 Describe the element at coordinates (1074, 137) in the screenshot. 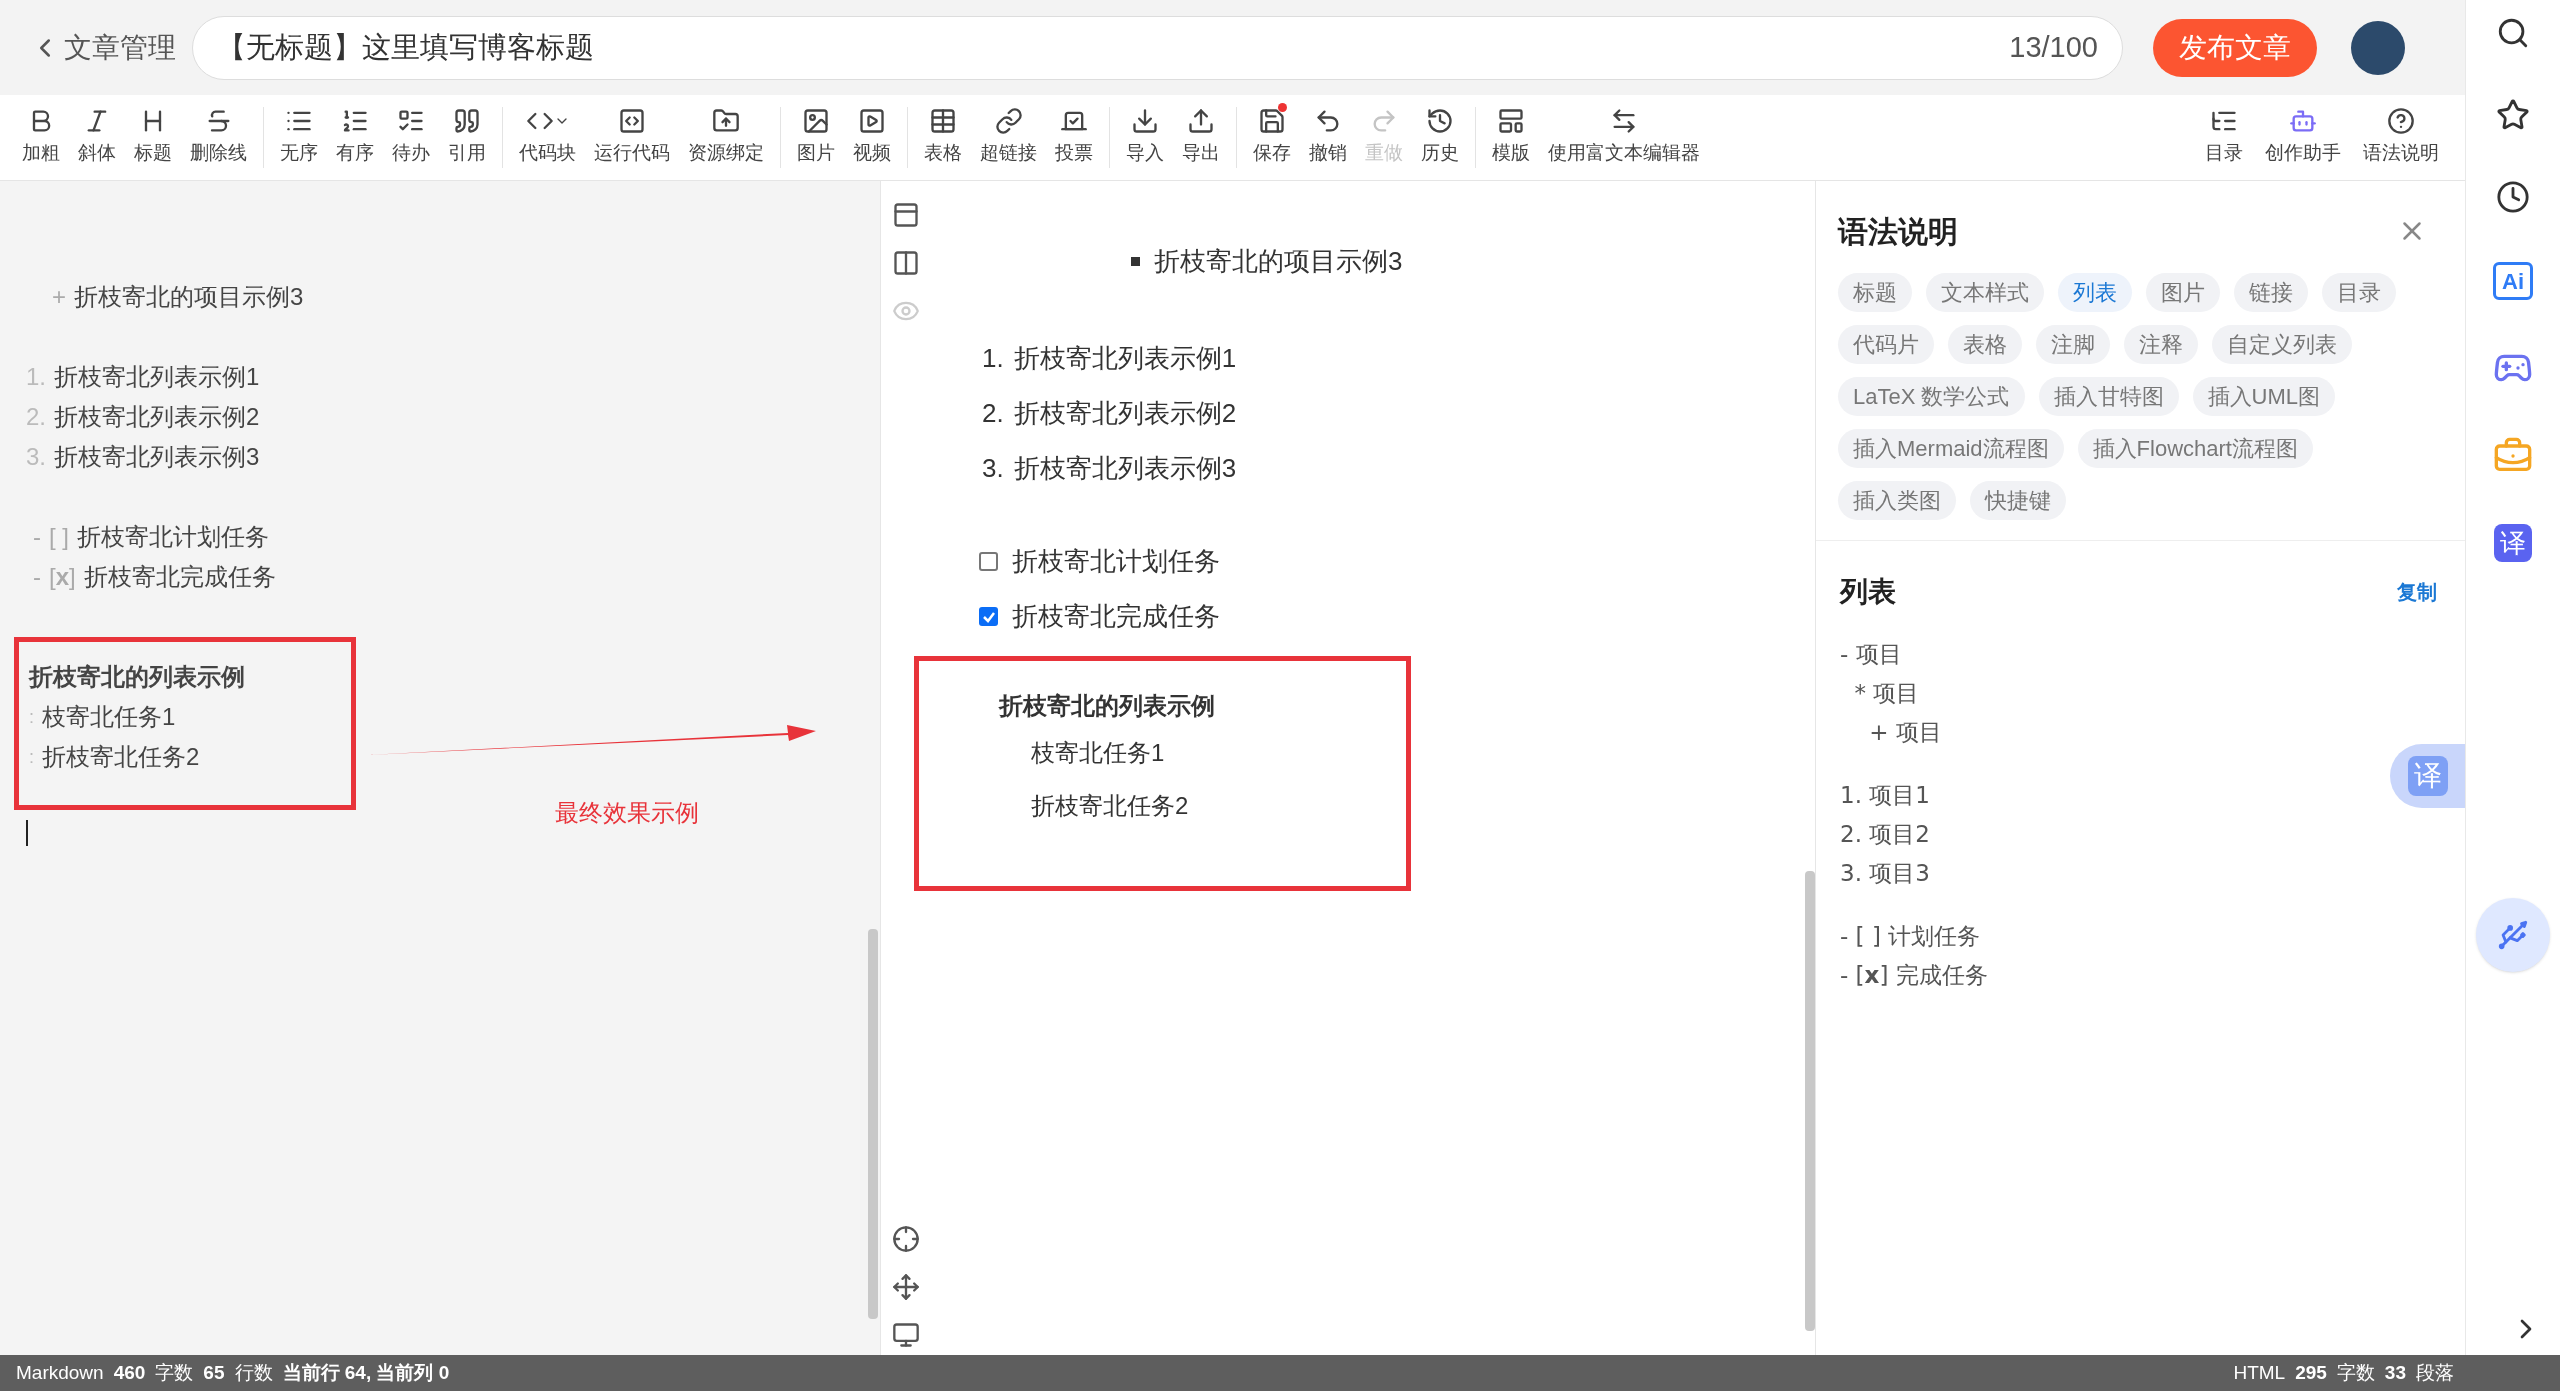

I see `toolbar-button: 投票` at that location.